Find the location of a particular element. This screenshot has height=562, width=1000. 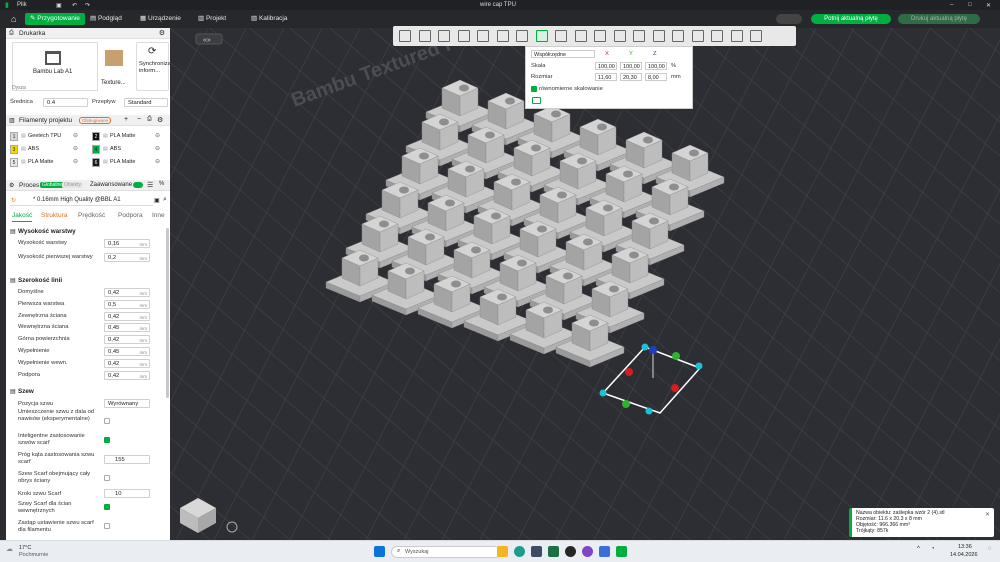

app-menu-icon: ▮ is located at coordinates (7, 5).